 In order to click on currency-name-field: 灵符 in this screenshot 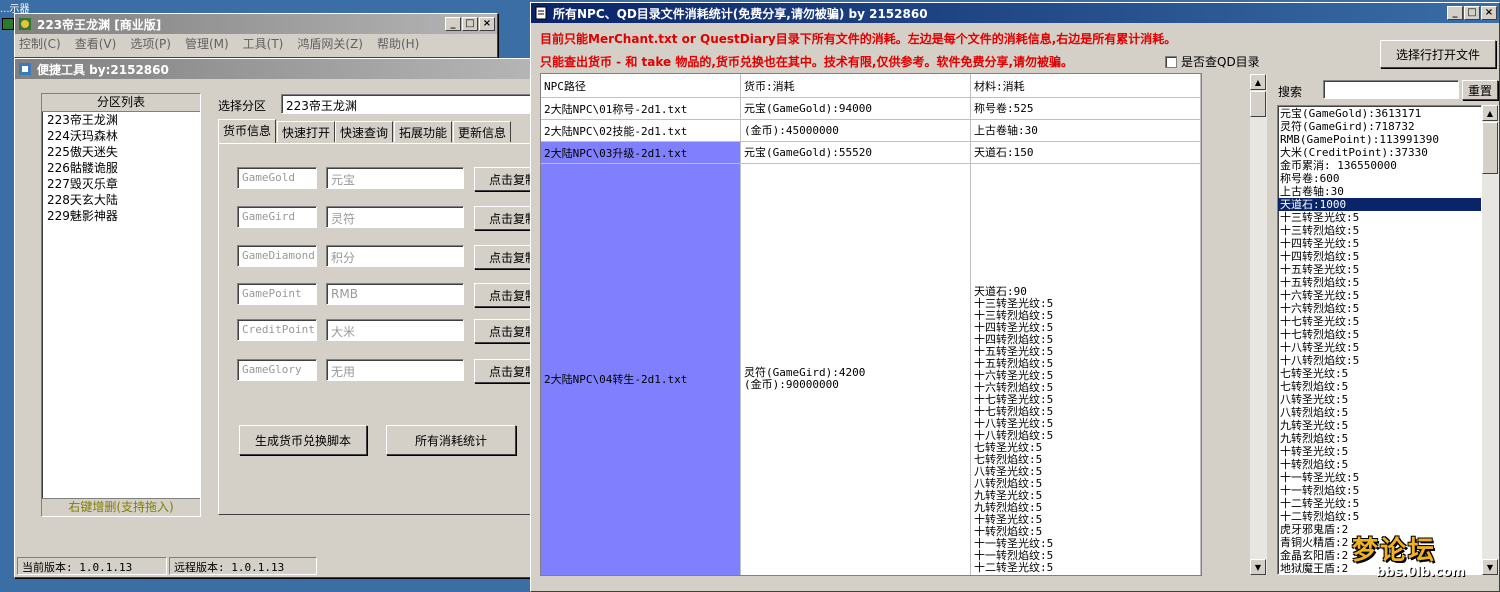, I will do `click(395, 217)`.